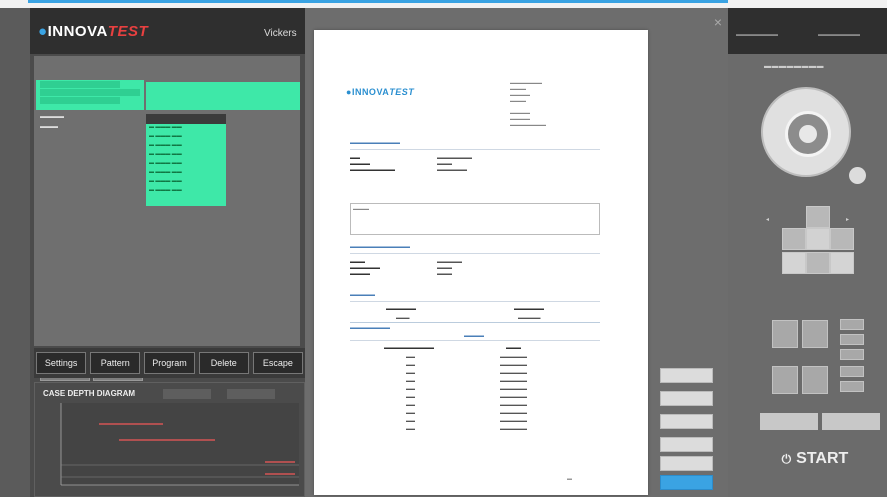 The width and height of the screenshot is (887, 497). Describe the element at coordinates (115, 363) in the screenshot. I see `pattern-button: Pattern` at that location.